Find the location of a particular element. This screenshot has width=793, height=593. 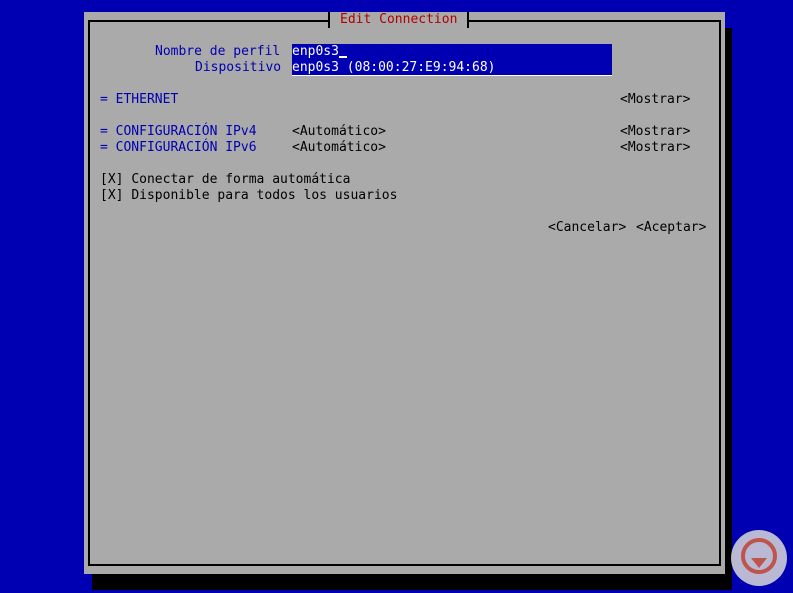

ipv6-mode-select: <Automático> is located at coordinates (339, 148).